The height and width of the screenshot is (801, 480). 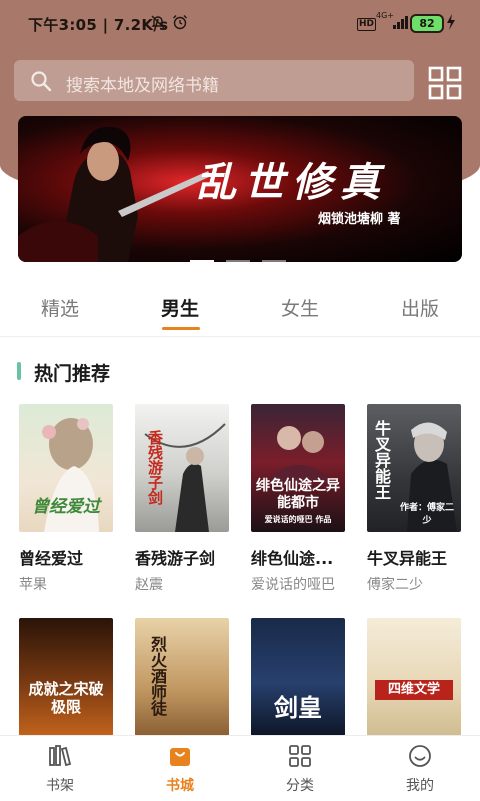 What do you see at coordinates (66, 677) in the screenshot?
I see `book-cover: 成就之宋破极限` at bounding box center [66, 677].